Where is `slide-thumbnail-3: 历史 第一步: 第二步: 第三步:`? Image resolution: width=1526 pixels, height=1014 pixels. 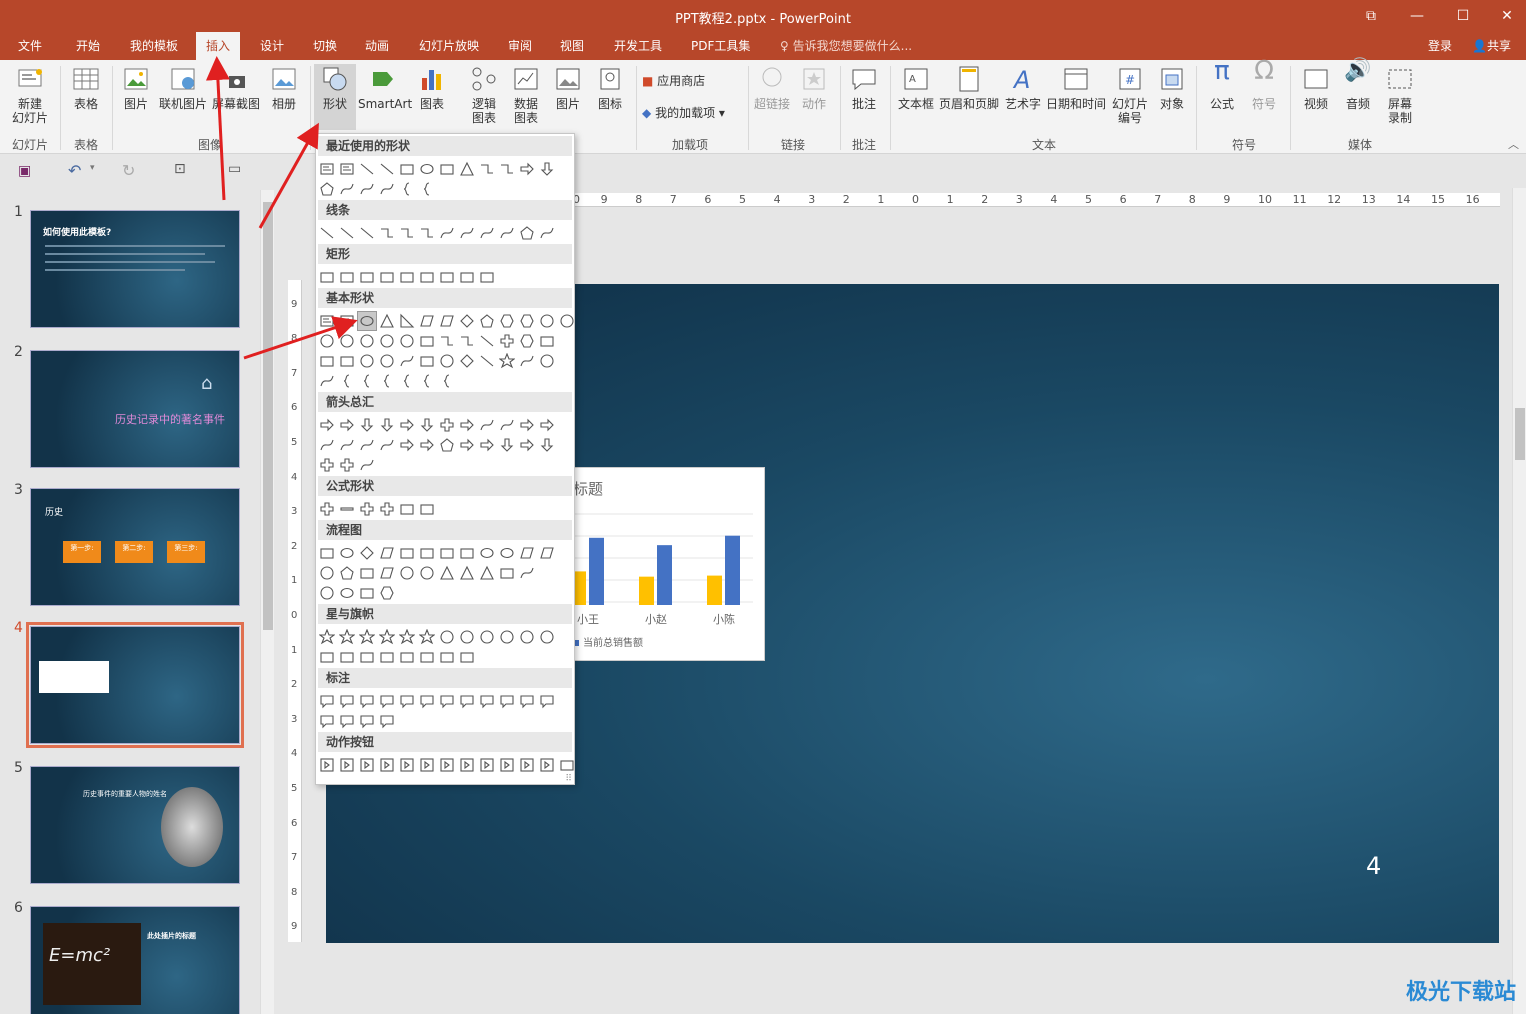
slide-thumbnail-3: 历史 第一步: 第二步: 第三步: is located at coordinates (135, 547).